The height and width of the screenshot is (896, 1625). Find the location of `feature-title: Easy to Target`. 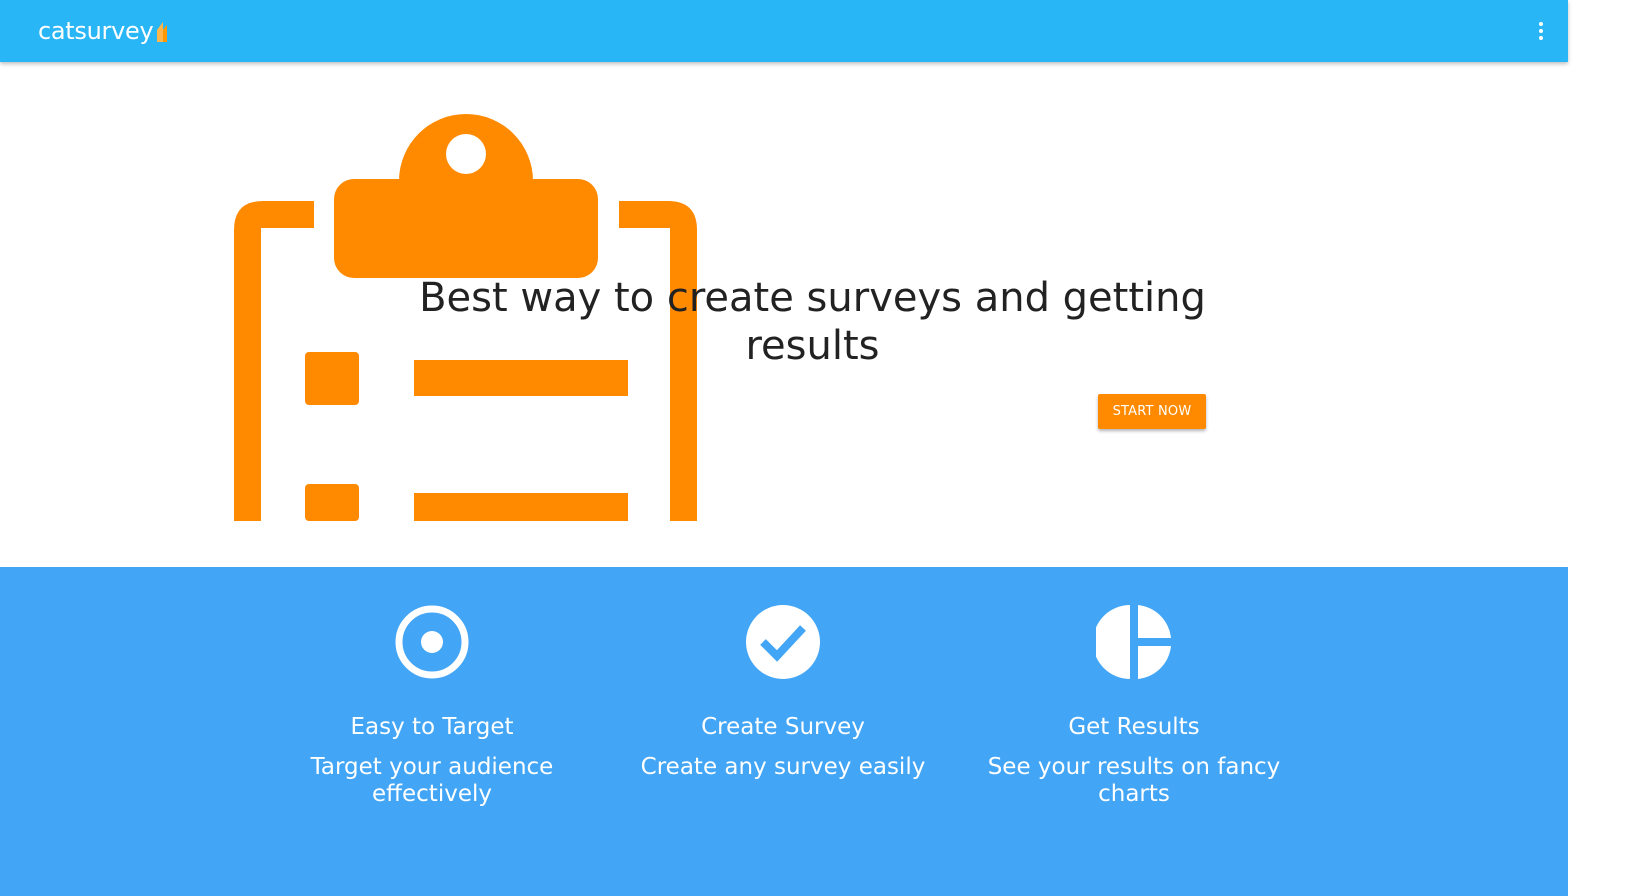

feature-title: Easy to Target is located at coordinates (432, 727).